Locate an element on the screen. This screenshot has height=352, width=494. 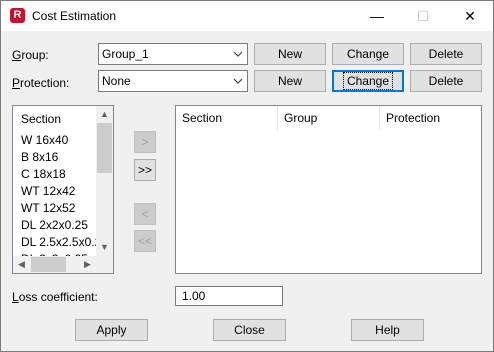
scroll-down-icon: ▼ is located at coordinates (104, 247).